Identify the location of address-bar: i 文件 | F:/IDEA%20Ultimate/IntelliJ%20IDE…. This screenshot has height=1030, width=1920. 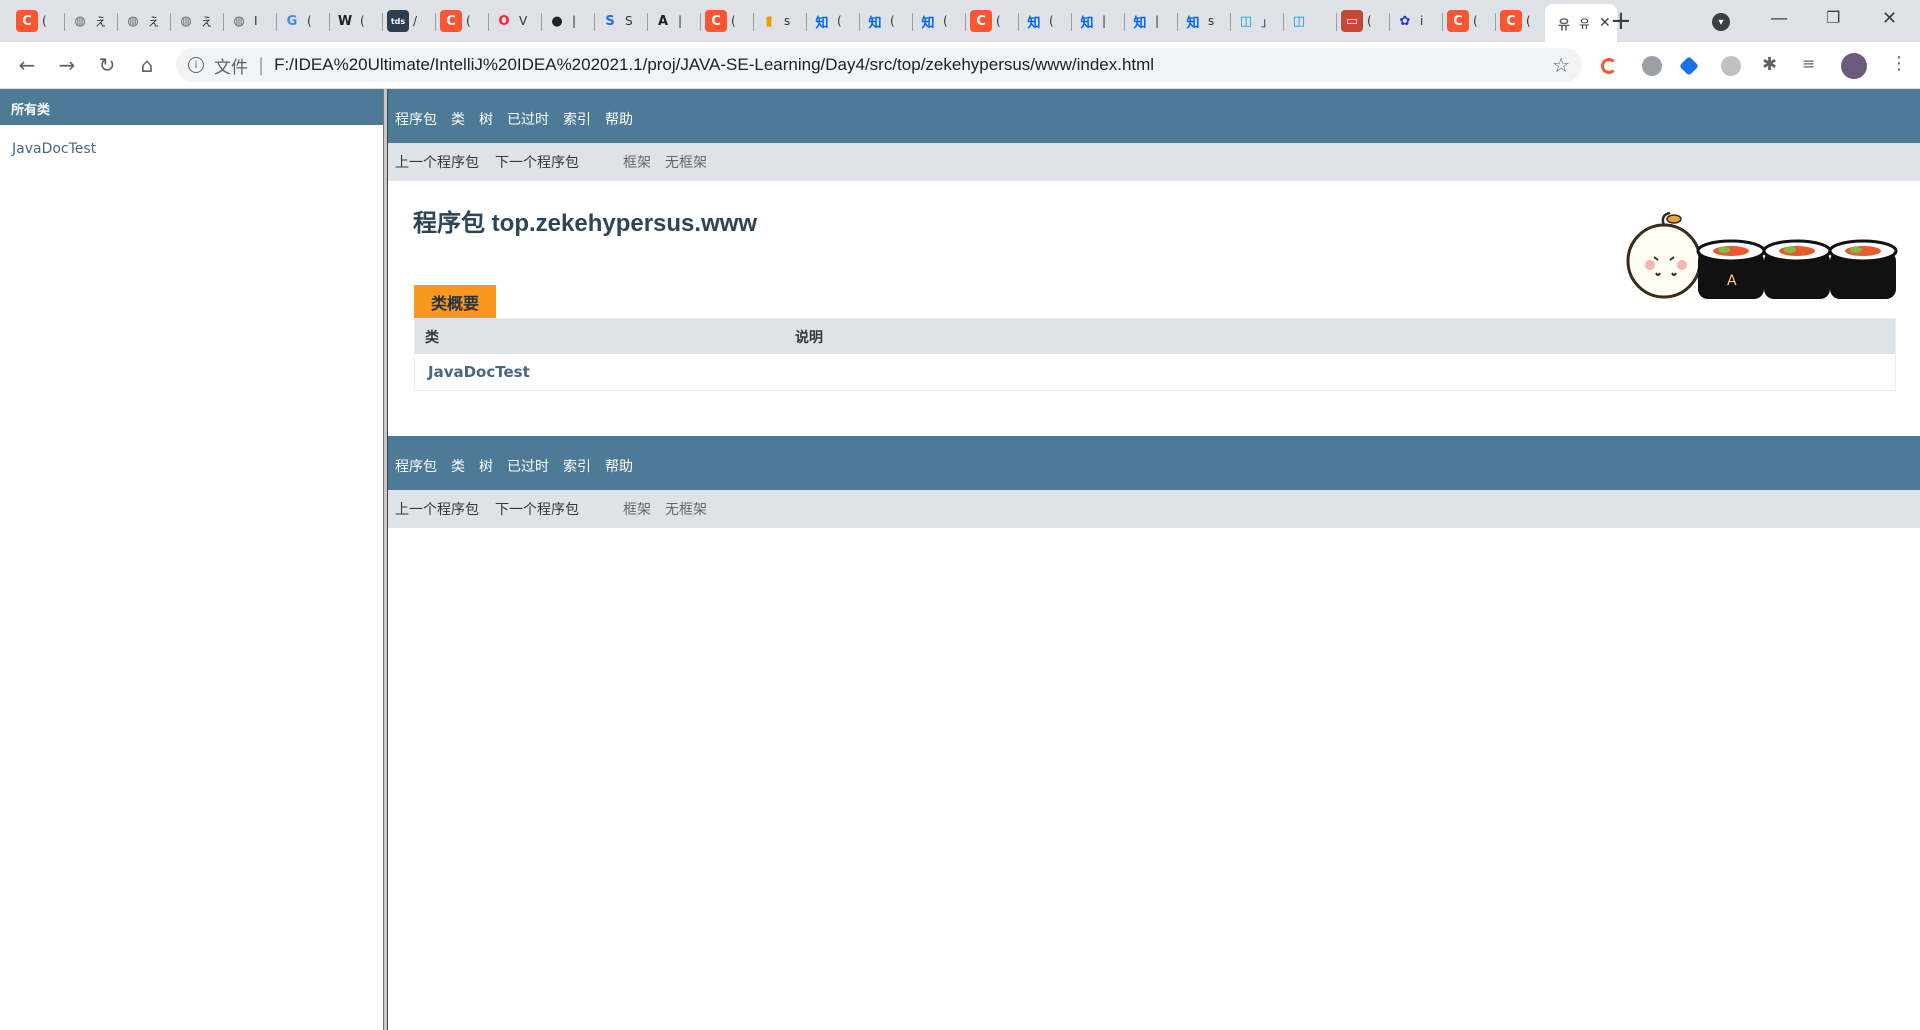
(879, 65).